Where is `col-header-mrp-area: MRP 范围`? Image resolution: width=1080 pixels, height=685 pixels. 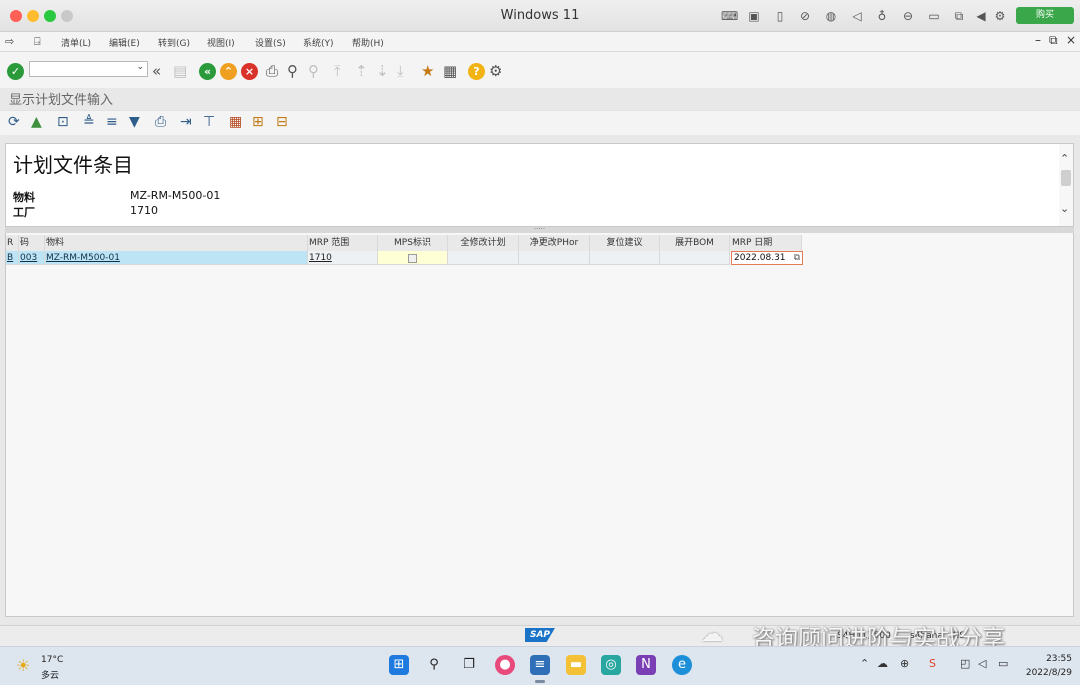
col-header-mrp-area: MRP 范围 is located at coordinates (343, 243).